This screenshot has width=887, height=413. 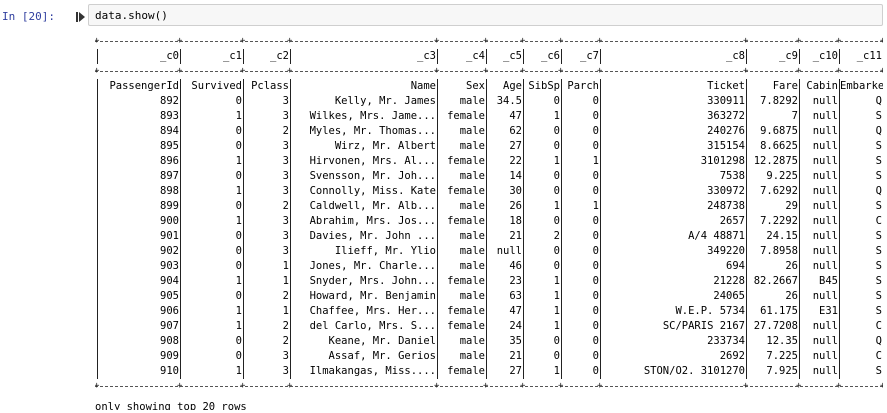 What do you see at coordinates (169, 131) in the screenshot?
I see `table-cell: 894` at bounding box center [169, 131].